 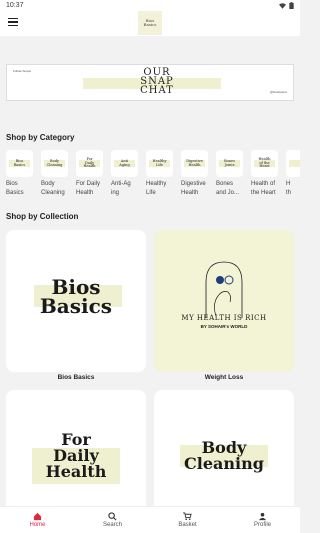 What do you see at coordinates (19, 163) in the screenshot?
I see `category-thumb: Bios Basics` at bounding box center [19, 163].